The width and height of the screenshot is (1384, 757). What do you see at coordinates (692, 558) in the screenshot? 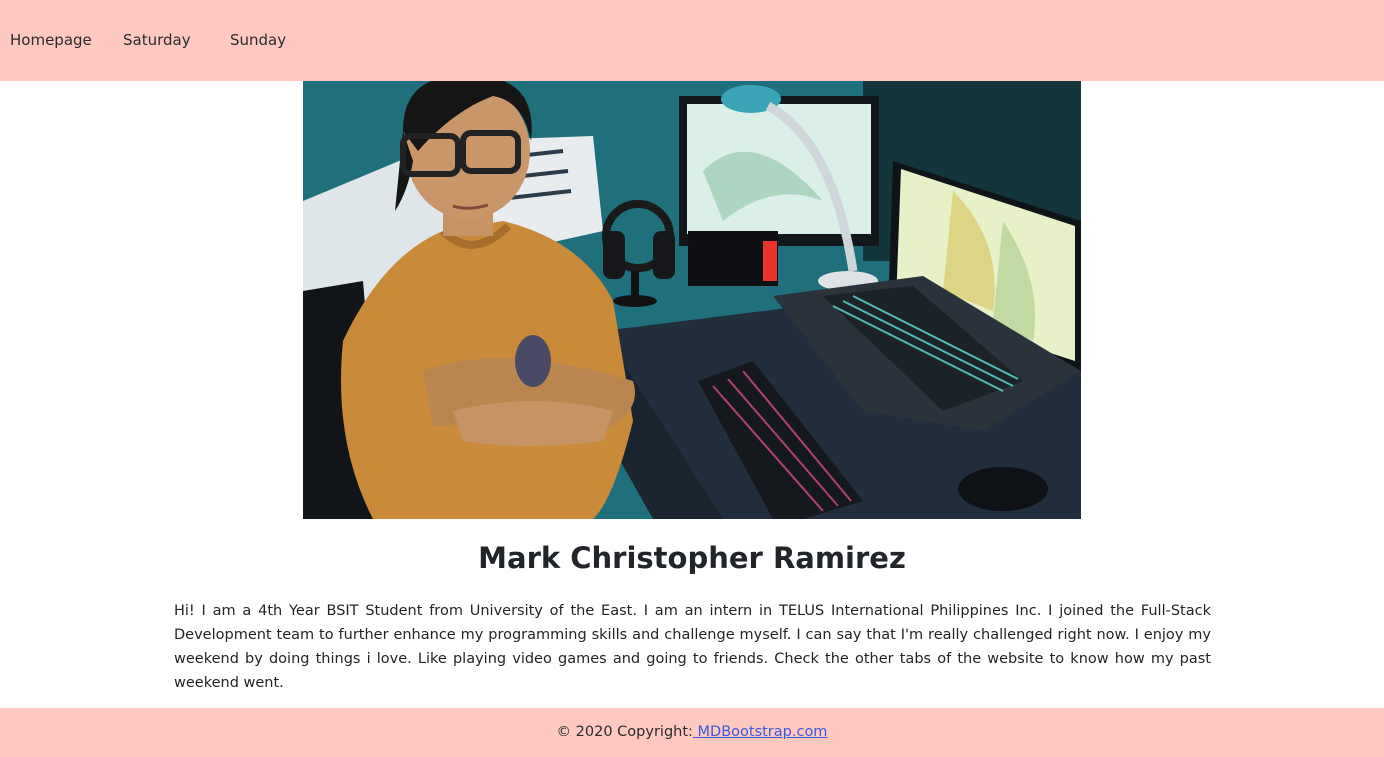
I see `profile-name: Mark Christopher Ramirez` at bounding box center [692, 558].